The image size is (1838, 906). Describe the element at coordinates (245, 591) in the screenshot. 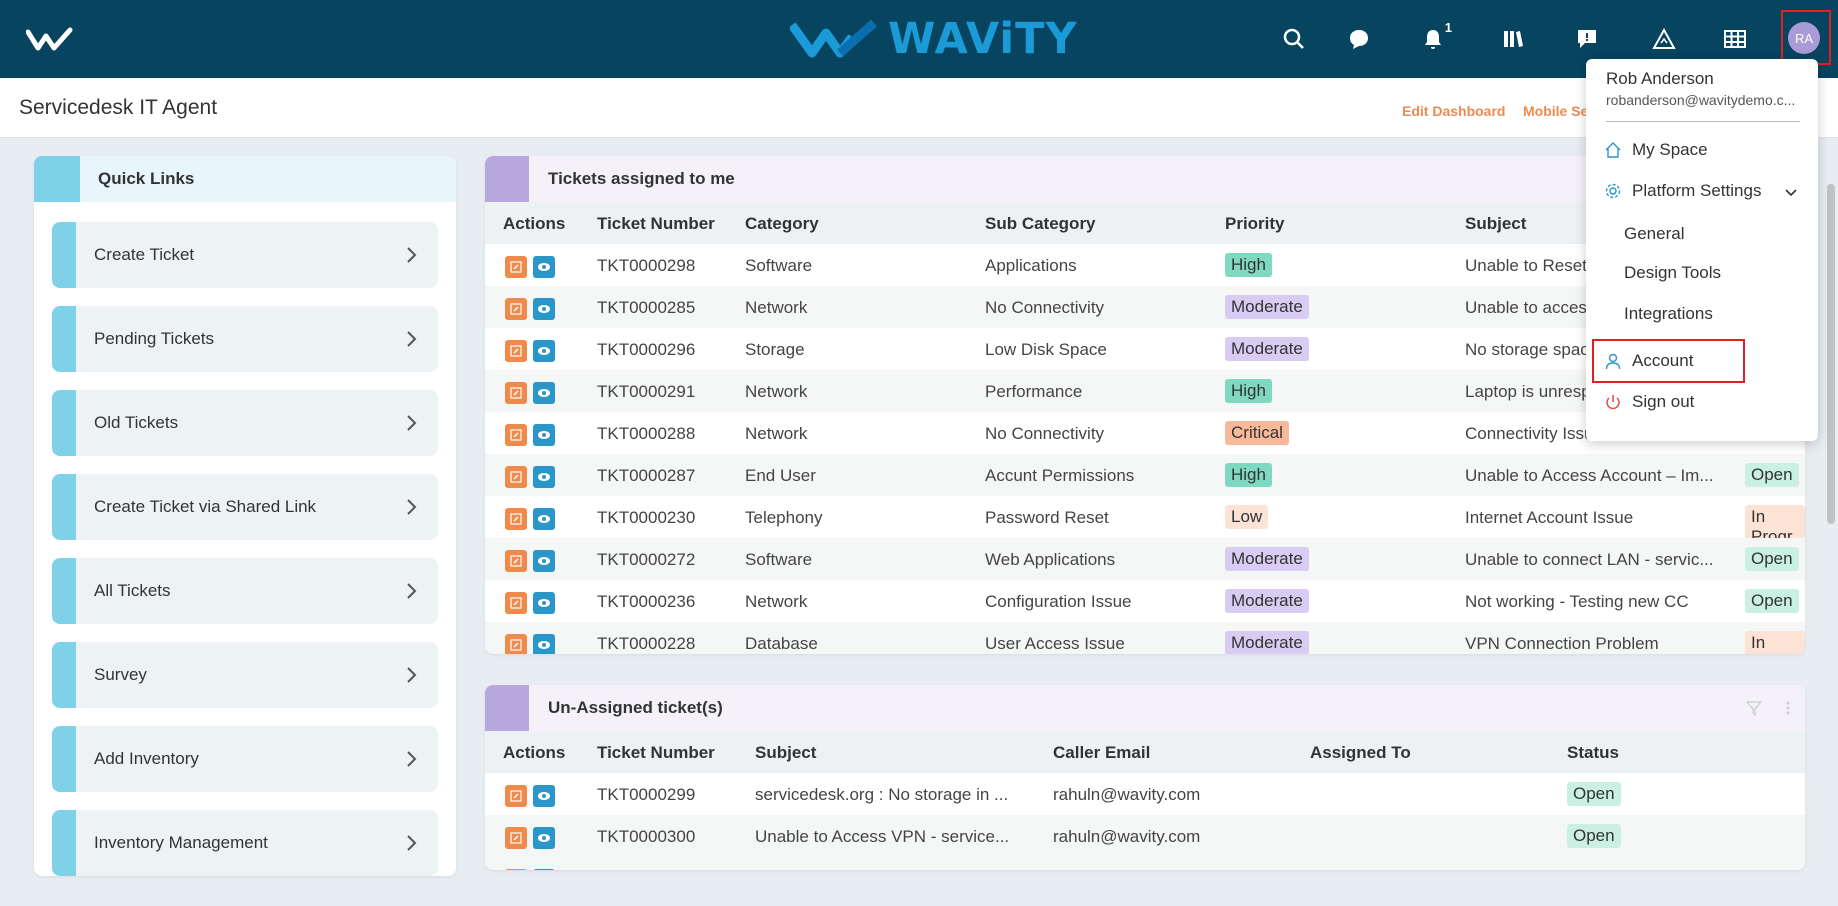

I see `quick-link-item: All Tickets` at that location.